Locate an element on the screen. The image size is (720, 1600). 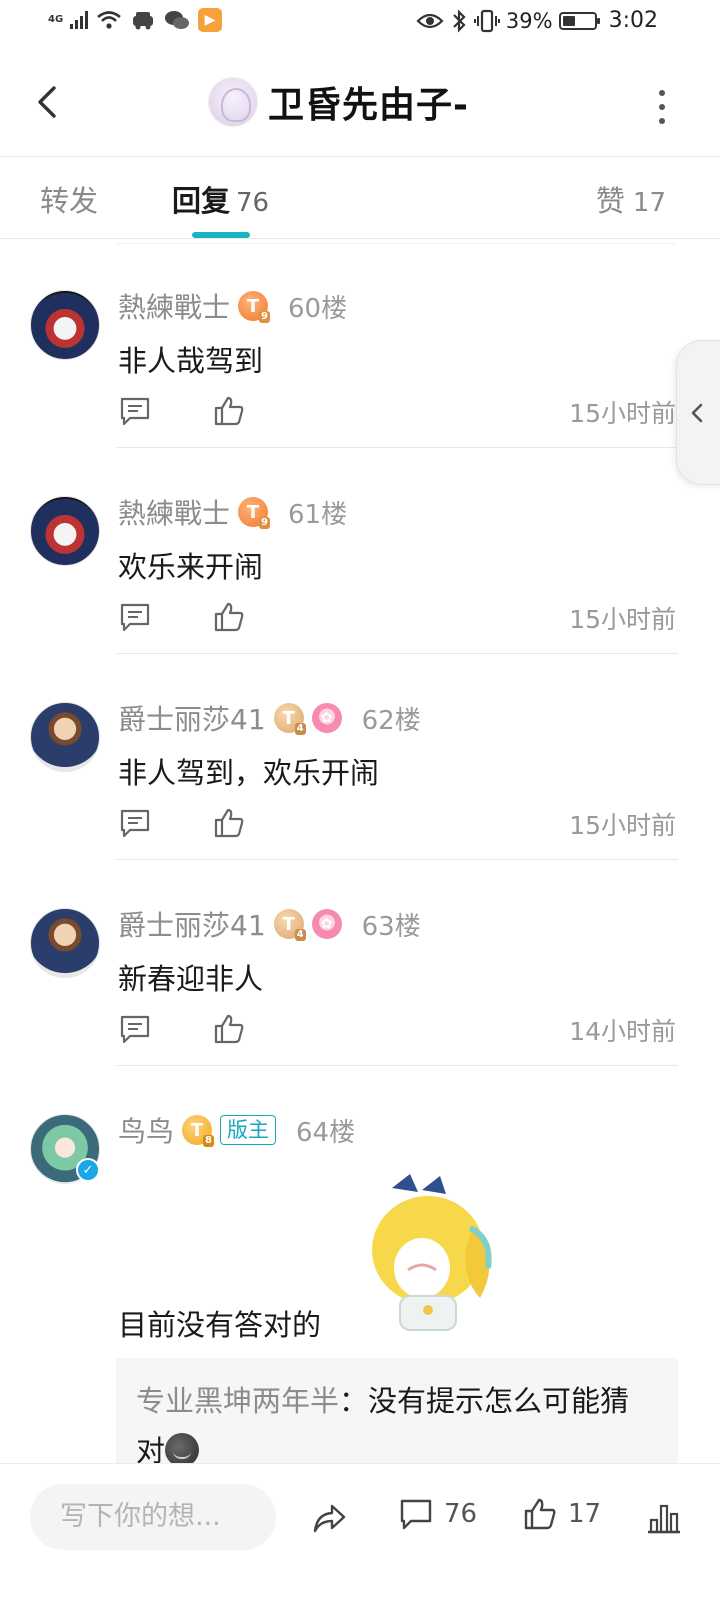
nav-title-group: 卫昏先由子- is located at coordinates (338, 102).